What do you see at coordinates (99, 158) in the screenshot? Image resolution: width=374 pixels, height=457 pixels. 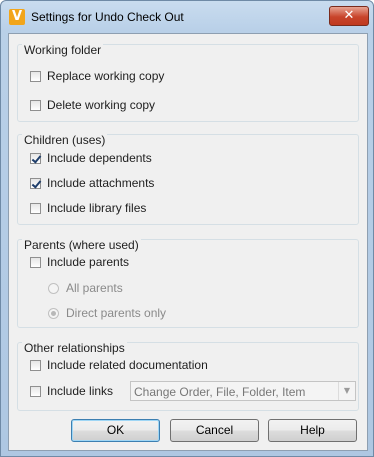 I see `include-dependents-label: Include dependents` at bounding box center [99, 158].